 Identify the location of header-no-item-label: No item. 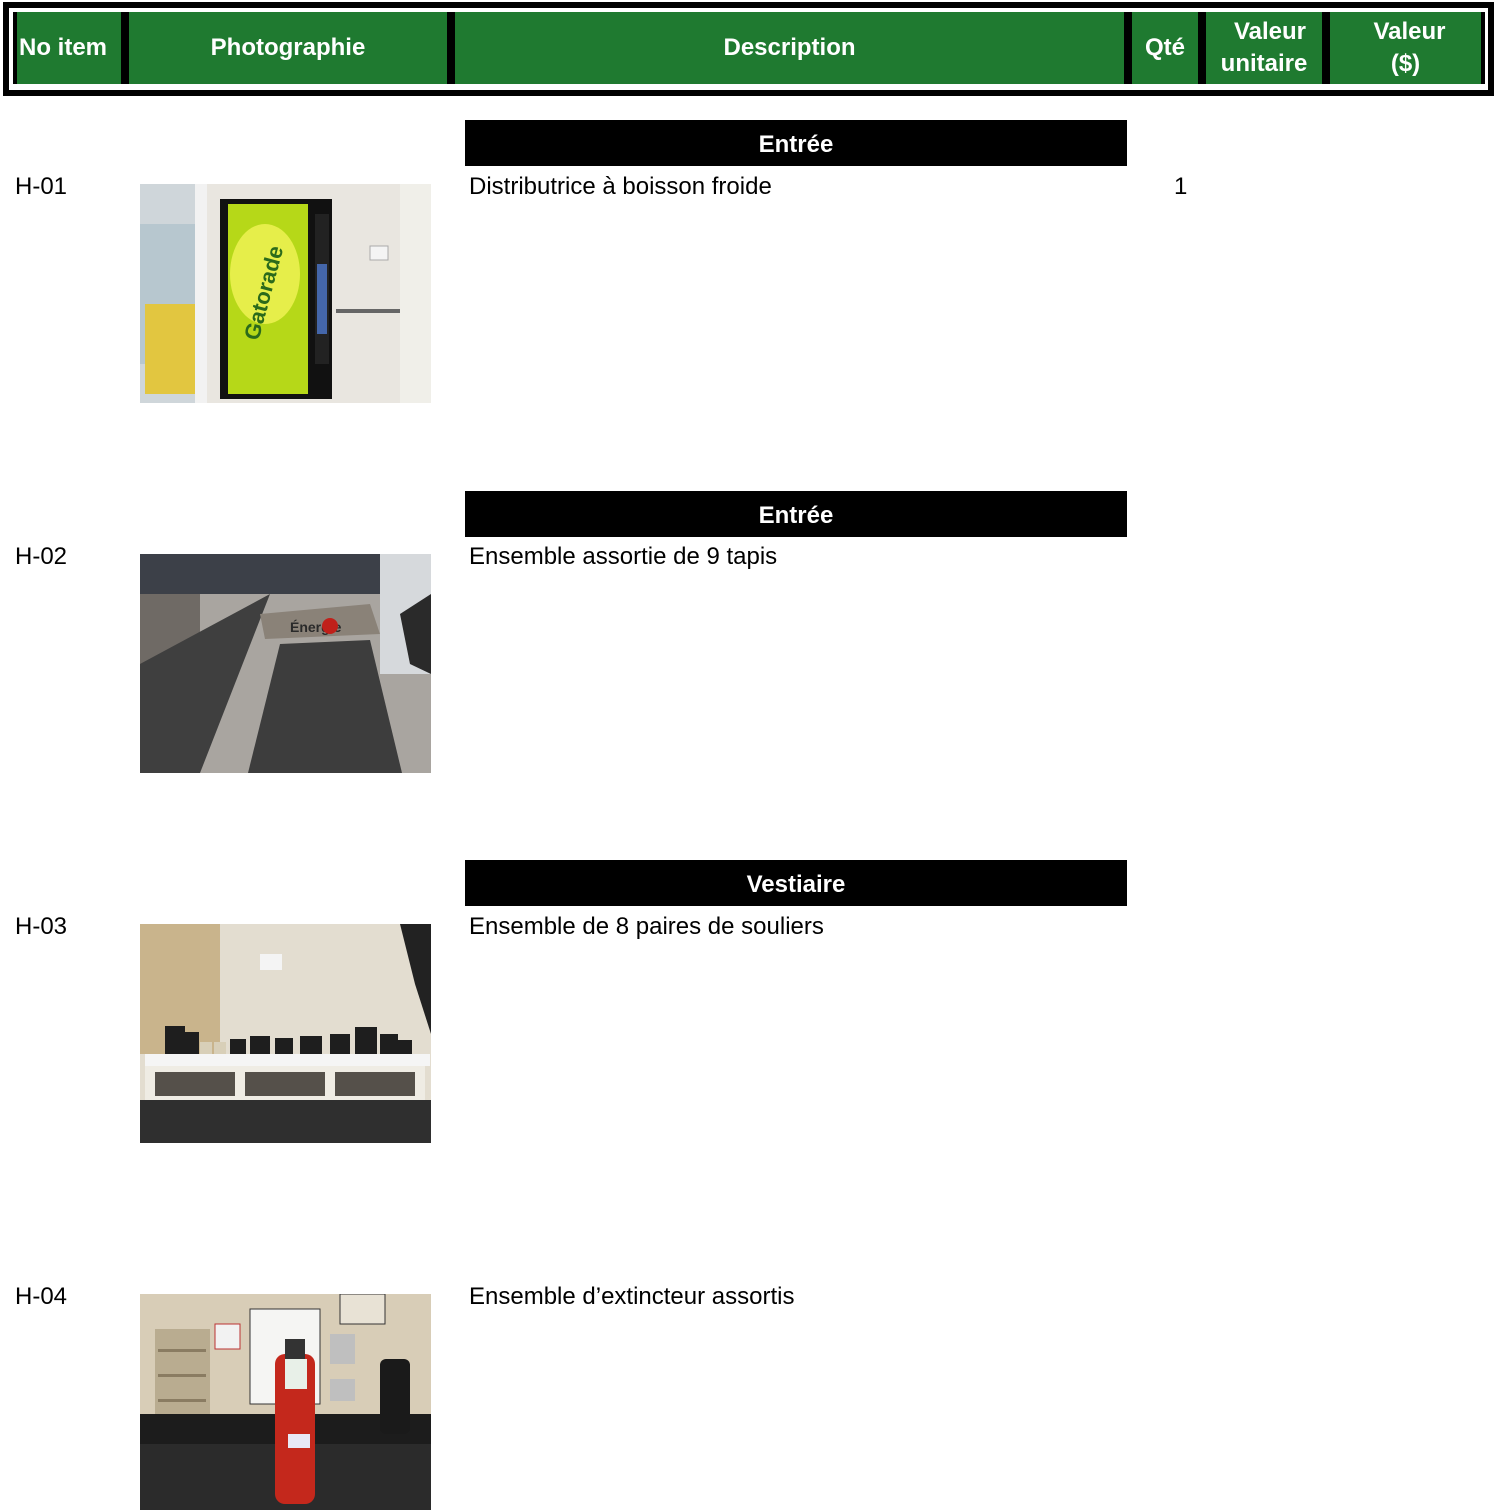
(63, 47).